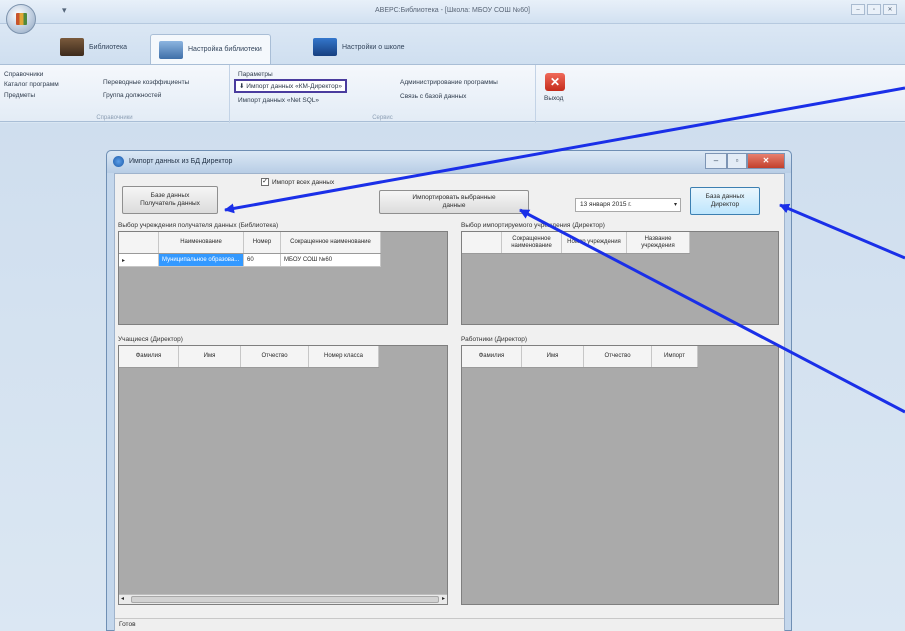 The width and height of the screenshot is (905, 631). I want to click on tab-library: Библиотека, so click(93, 47).